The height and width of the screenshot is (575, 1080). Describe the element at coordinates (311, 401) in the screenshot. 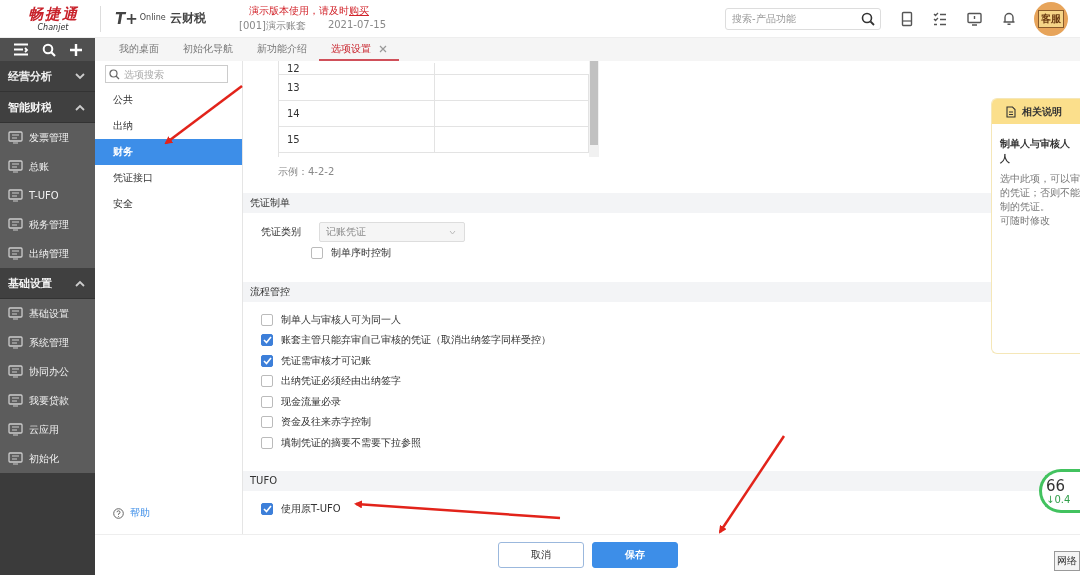

I see `checkbox-label: 现金流量必录` at that location.